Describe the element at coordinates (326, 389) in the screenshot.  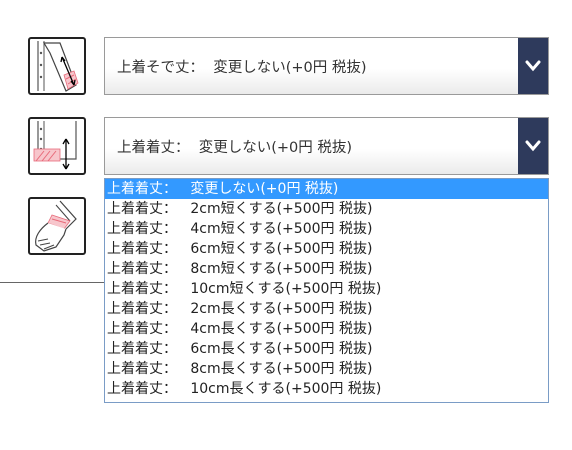
I see `dropdown-option: 上着着丈： 10cm長くする(+500円 税抜)` at that location.